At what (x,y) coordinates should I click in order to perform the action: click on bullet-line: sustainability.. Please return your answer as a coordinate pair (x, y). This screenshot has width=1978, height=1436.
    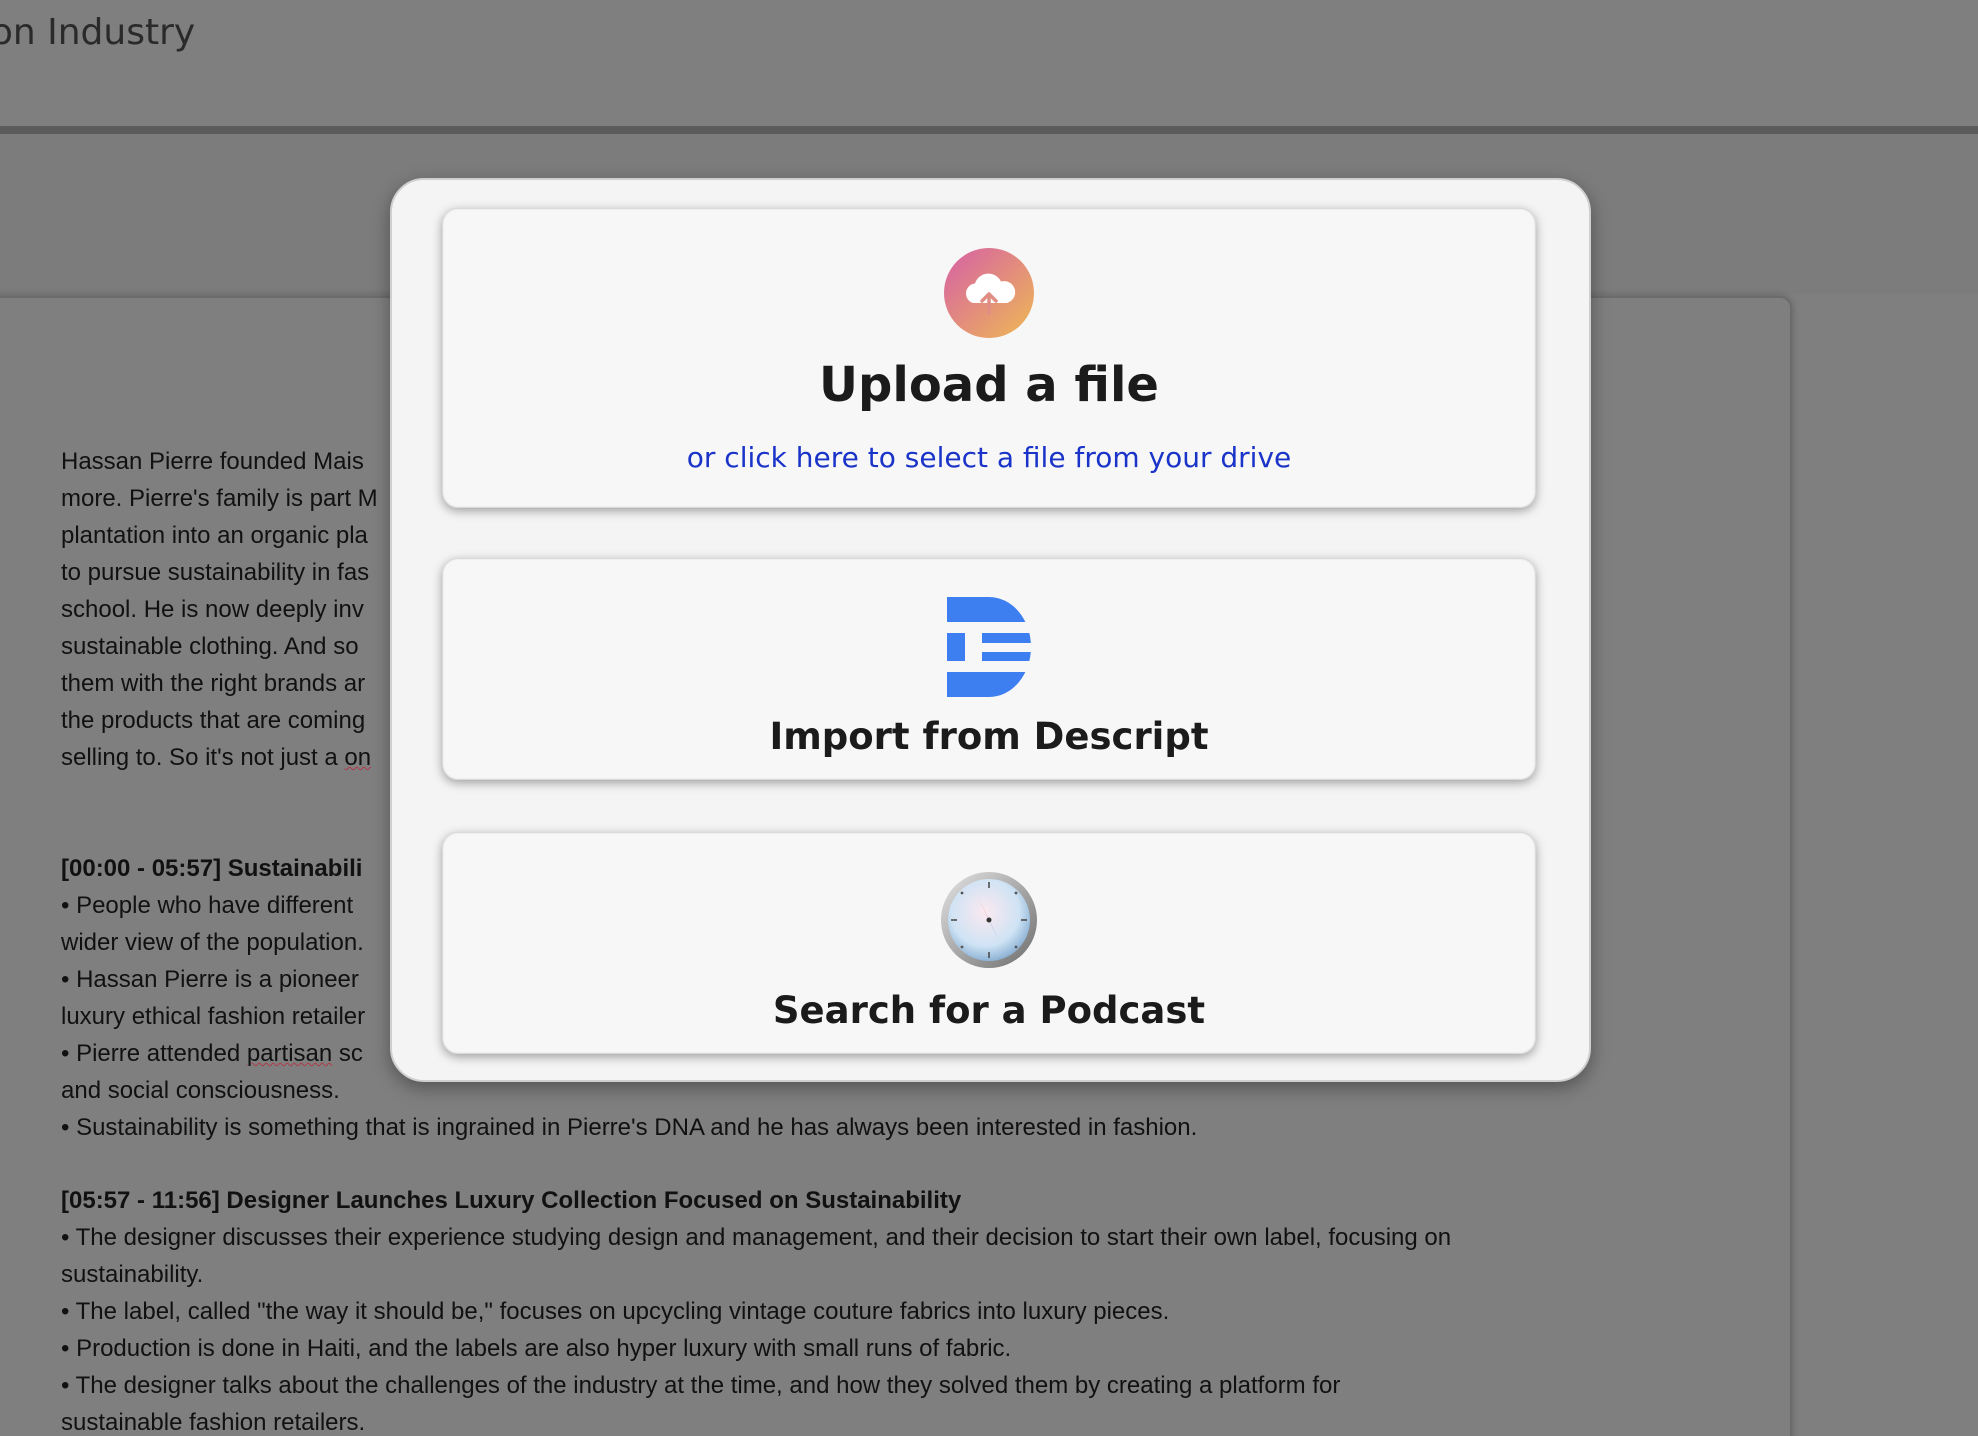
    Looking at the image, I should click on (132, 1274).